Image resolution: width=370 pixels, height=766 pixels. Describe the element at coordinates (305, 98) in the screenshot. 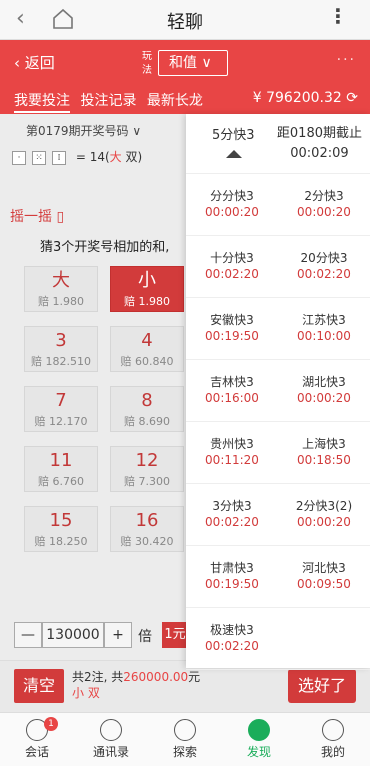

I see `balance: ¥ 796200.32 ⟳` at that location.